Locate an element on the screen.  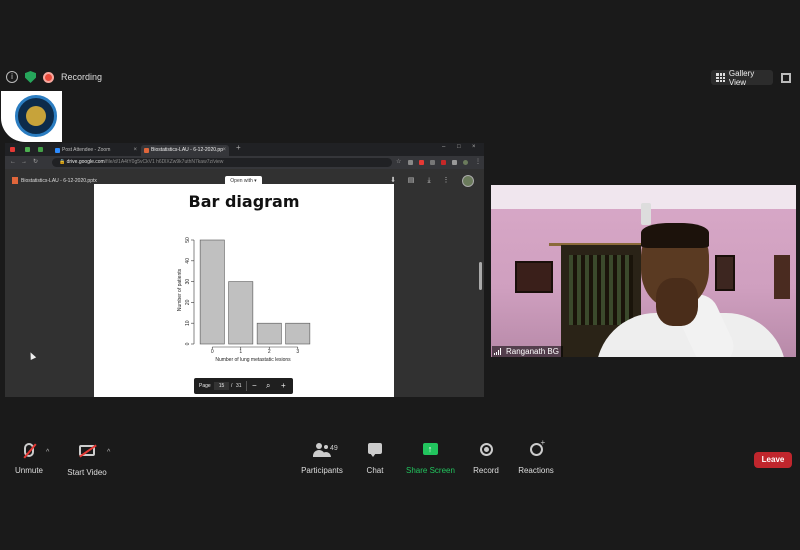
tab-post-attendee: Post Attendee - Zoom × is located at coordinates (96, 150).